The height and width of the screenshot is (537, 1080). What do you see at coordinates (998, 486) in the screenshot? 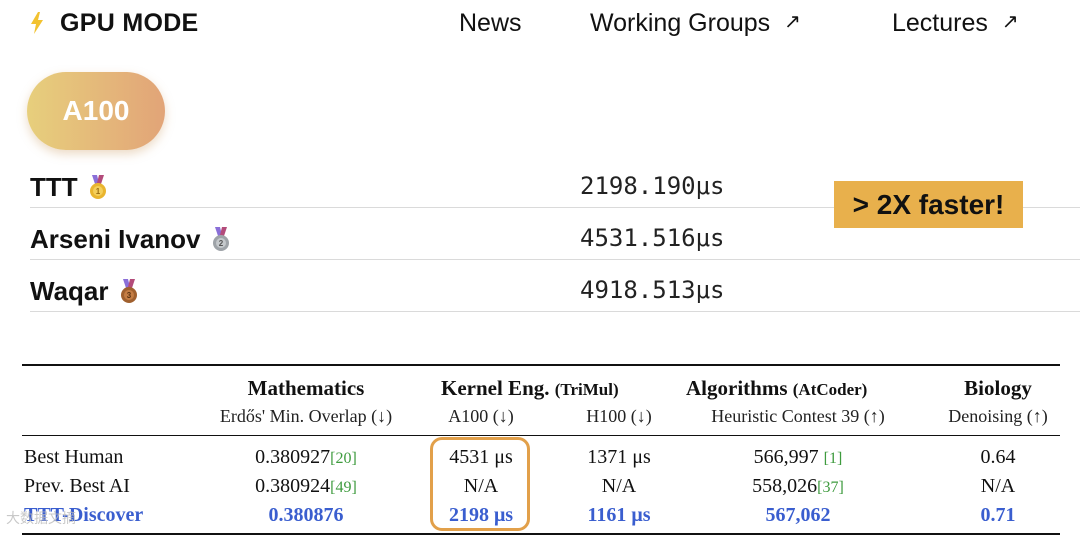
I see `cell-bio: N/A` at bounding box center [998, 486].